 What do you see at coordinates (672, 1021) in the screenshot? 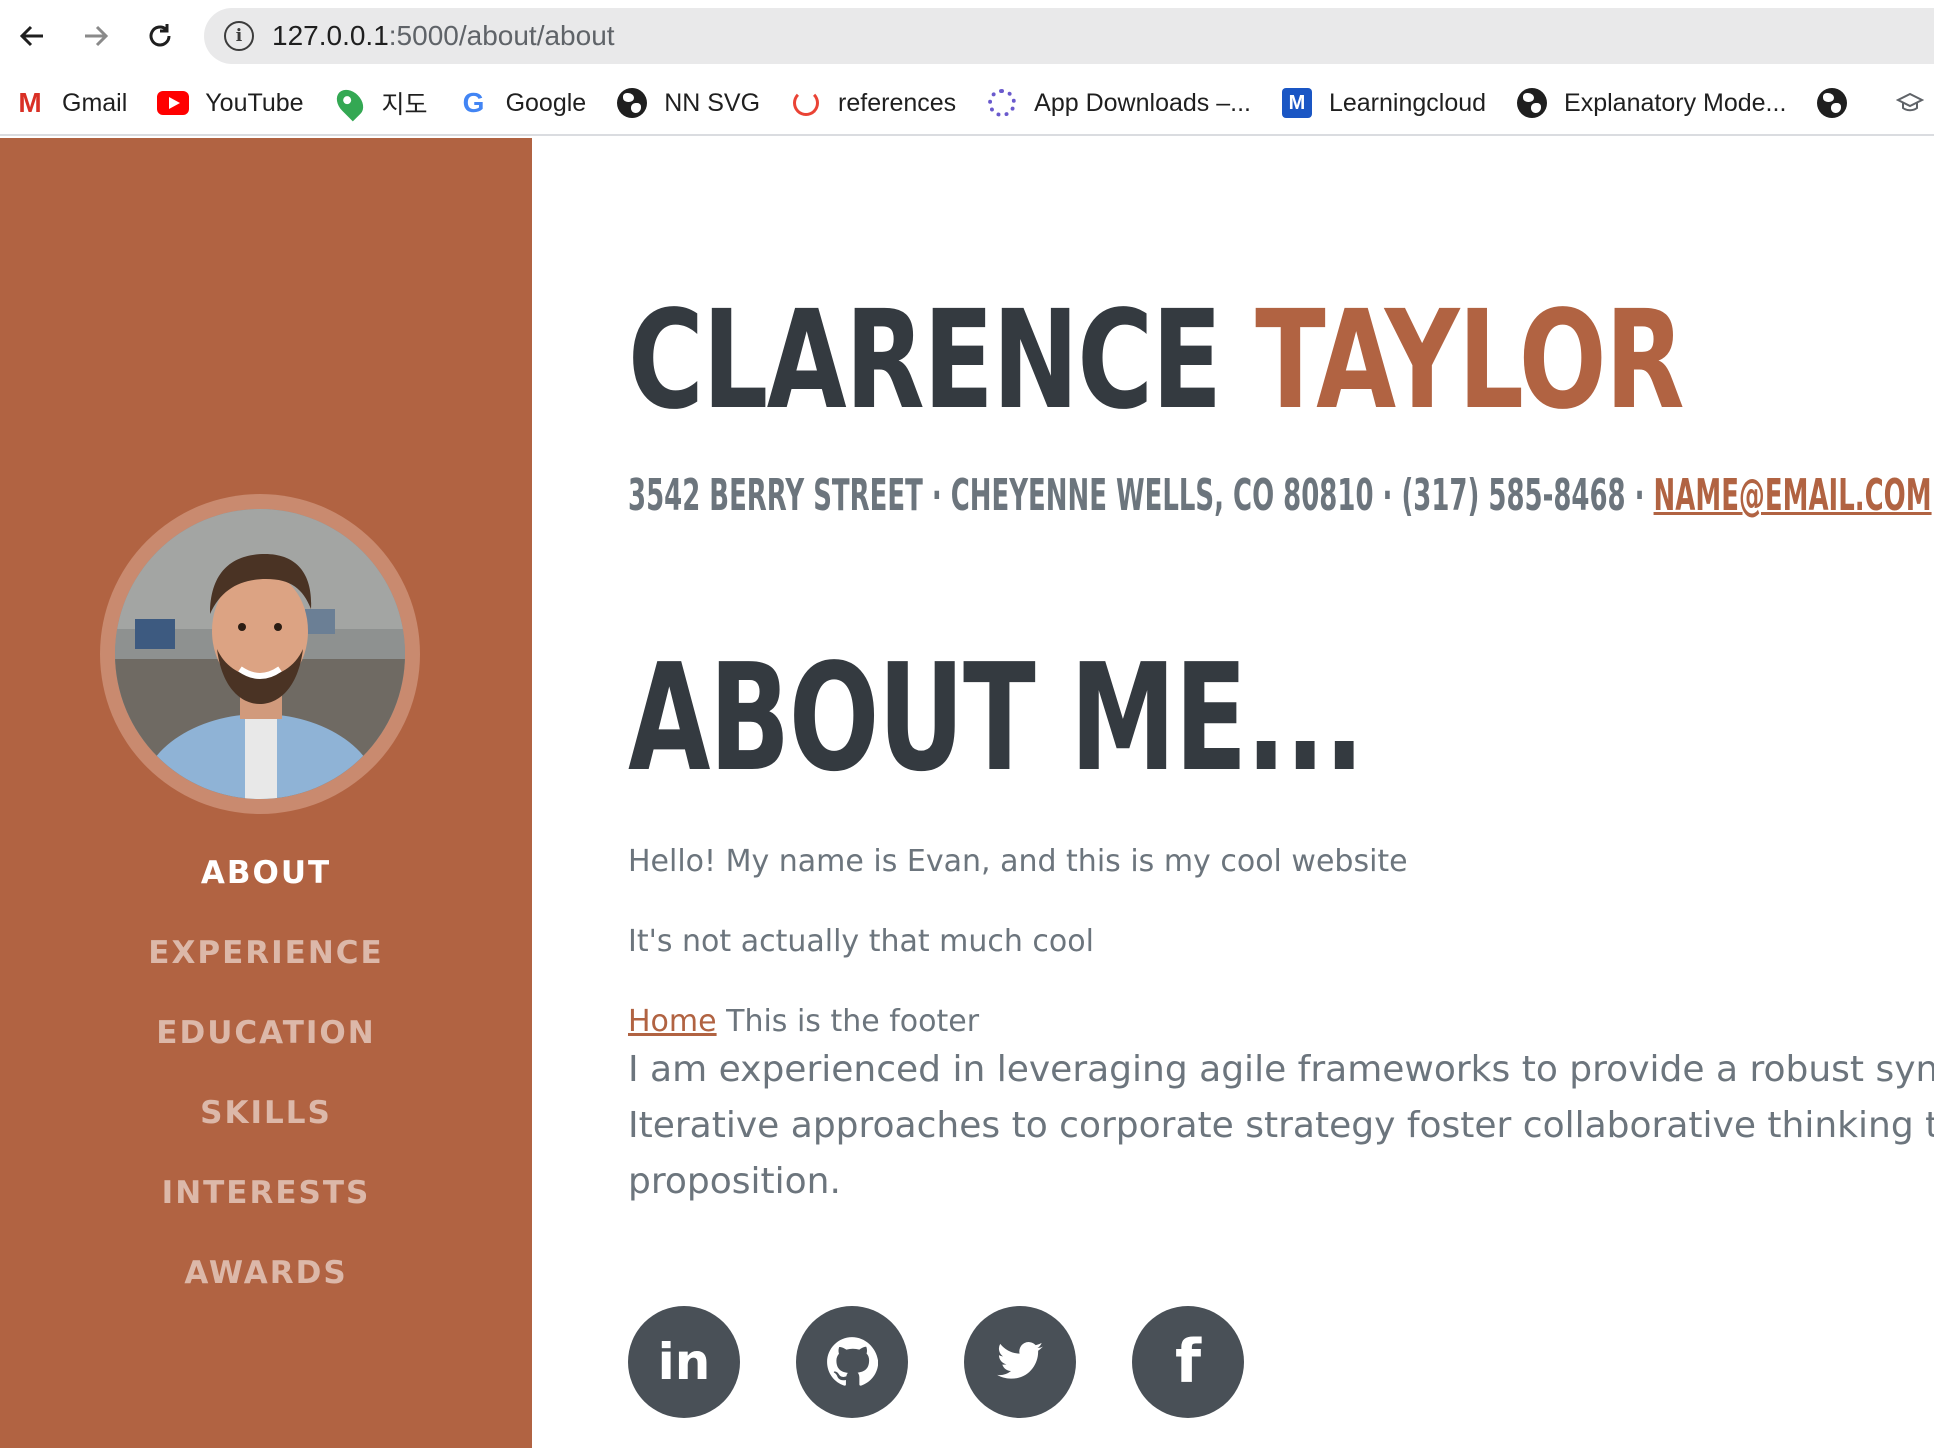
I see `home-link: Home` at bounding box center [672, 1021].